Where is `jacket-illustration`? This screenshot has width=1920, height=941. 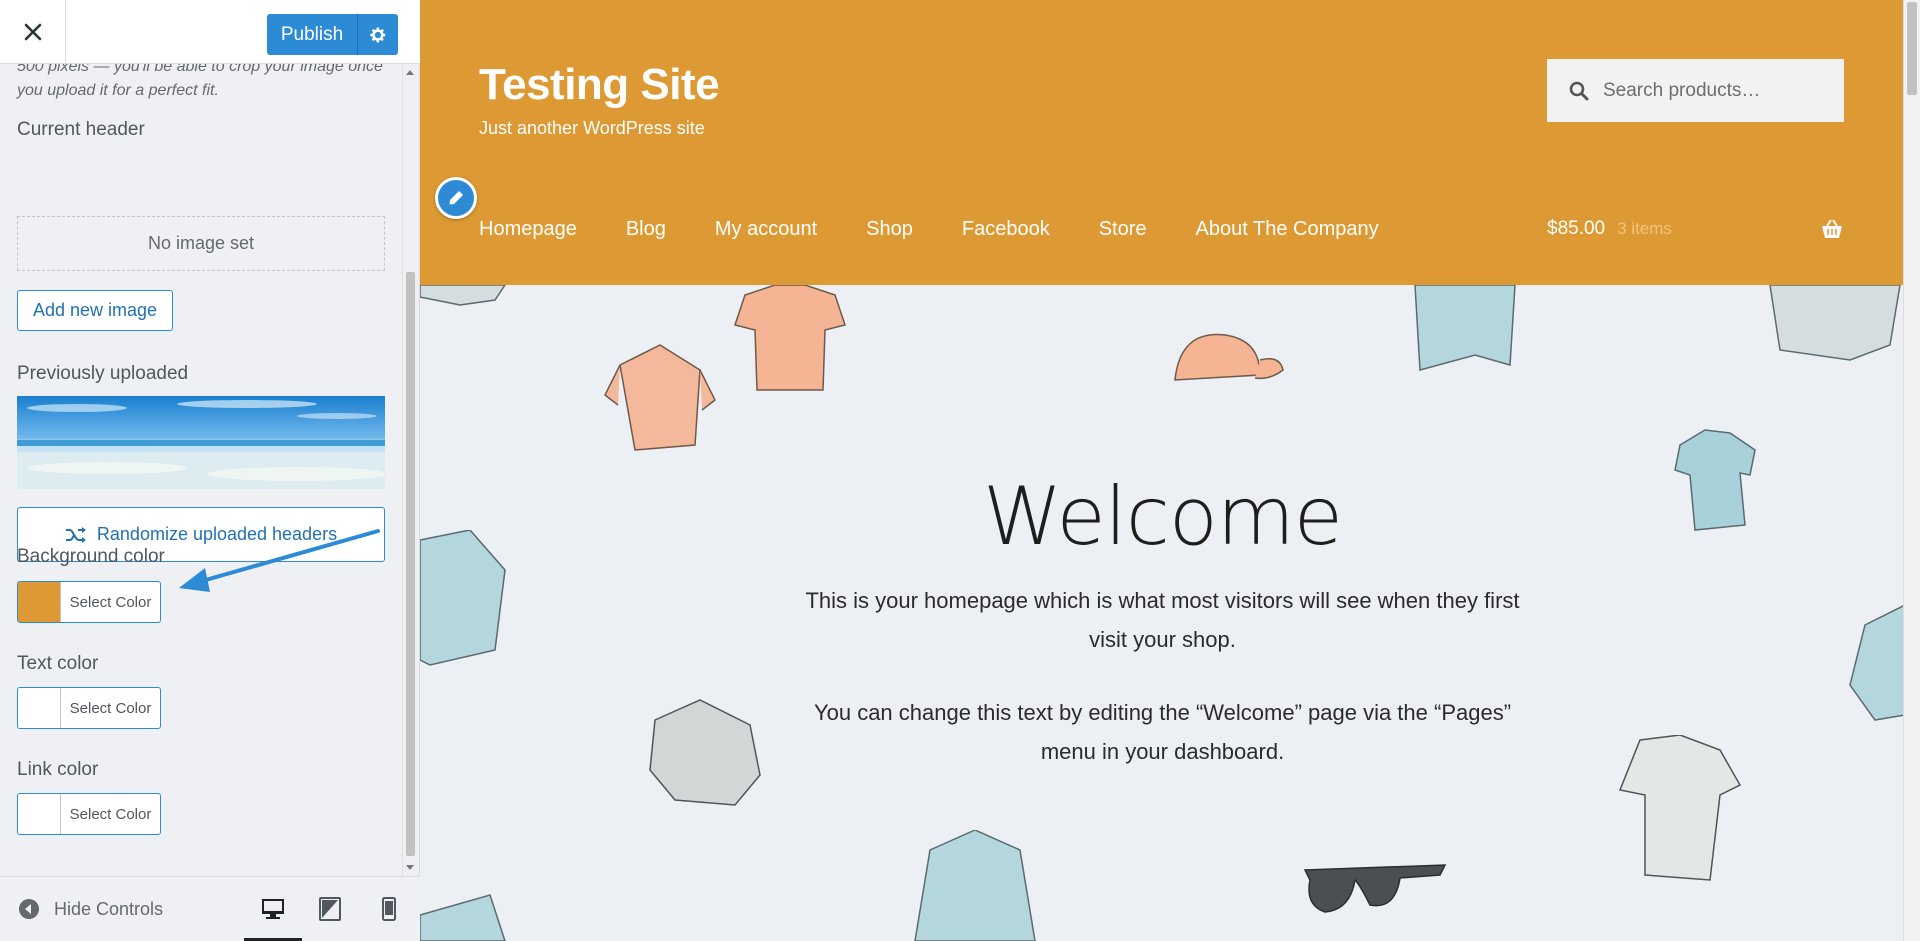
jacket-illustration is located at coordinates (1835, 323).